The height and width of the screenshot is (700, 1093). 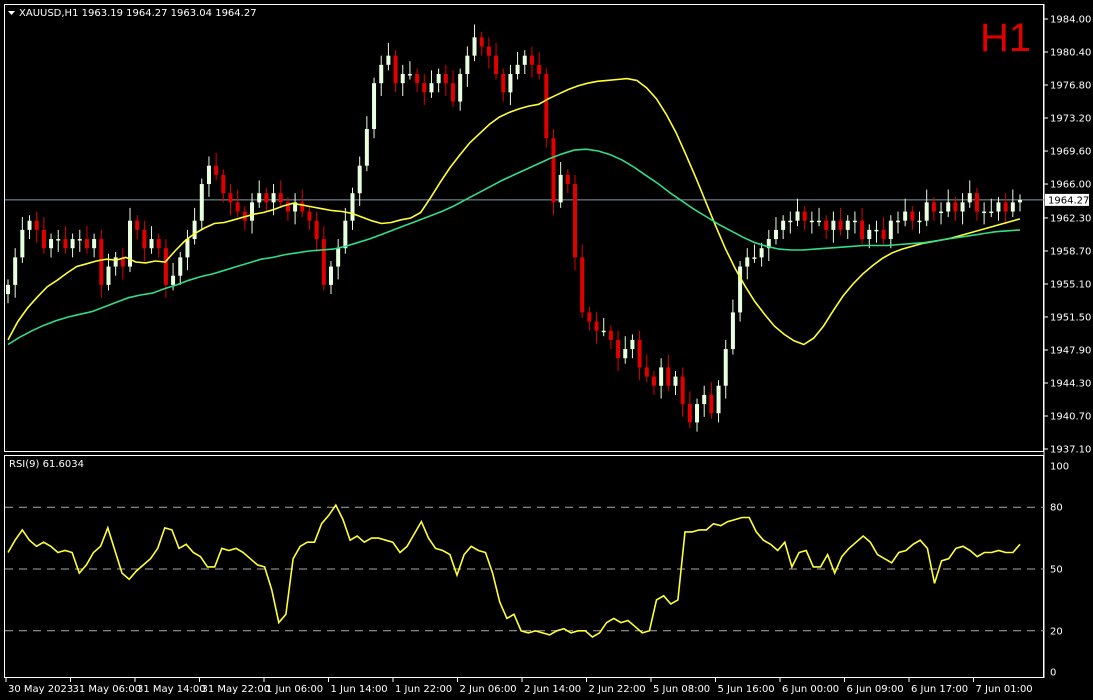 I want to click on time-tick-label: 5 Jun 16:00, so click(x=746, y=689).